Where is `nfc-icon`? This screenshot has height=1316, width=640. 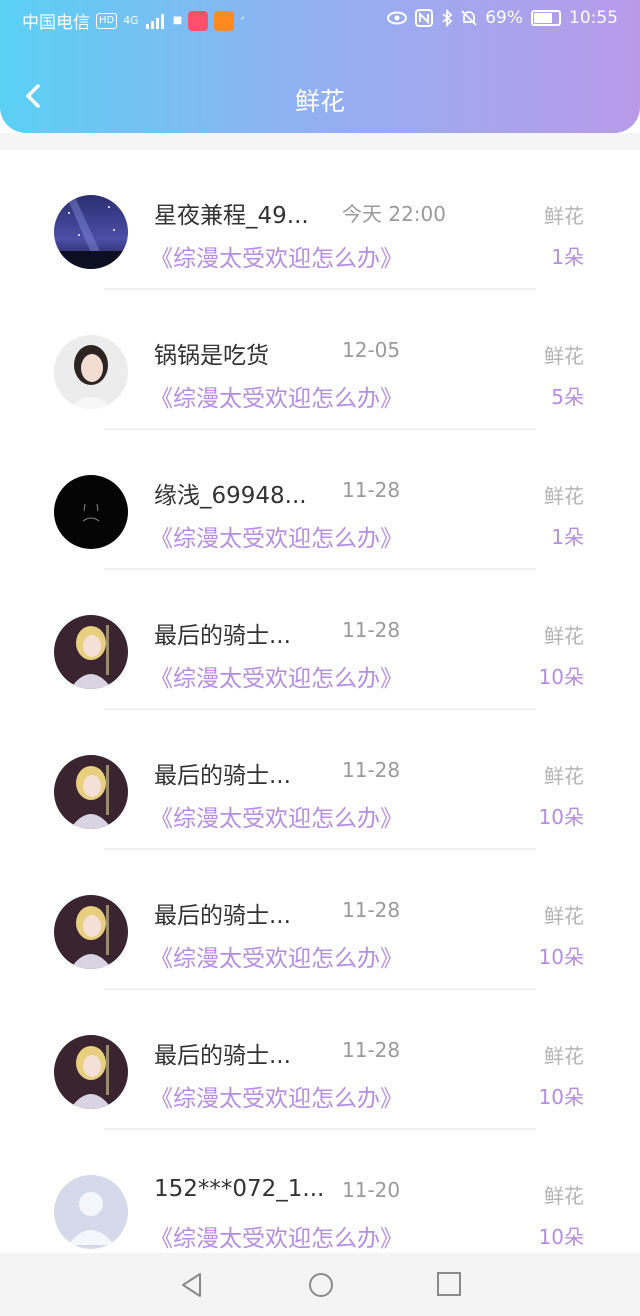
nfc-icon is located at coordinates (424, 18).